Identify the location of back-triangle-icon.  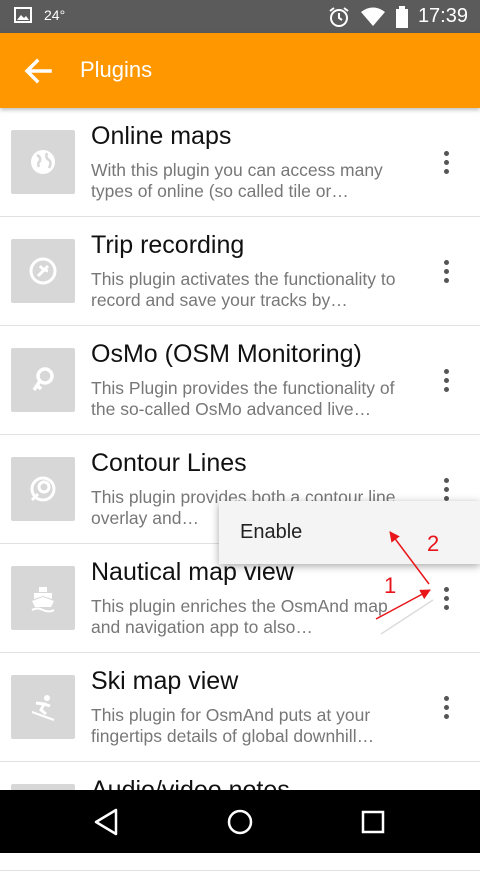
(107, 822).